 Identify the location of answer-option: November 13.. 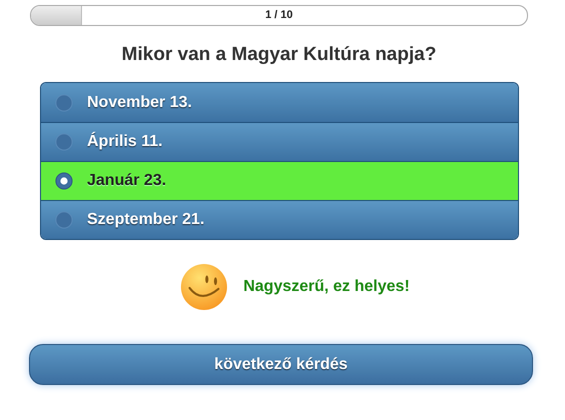
(279, 102).